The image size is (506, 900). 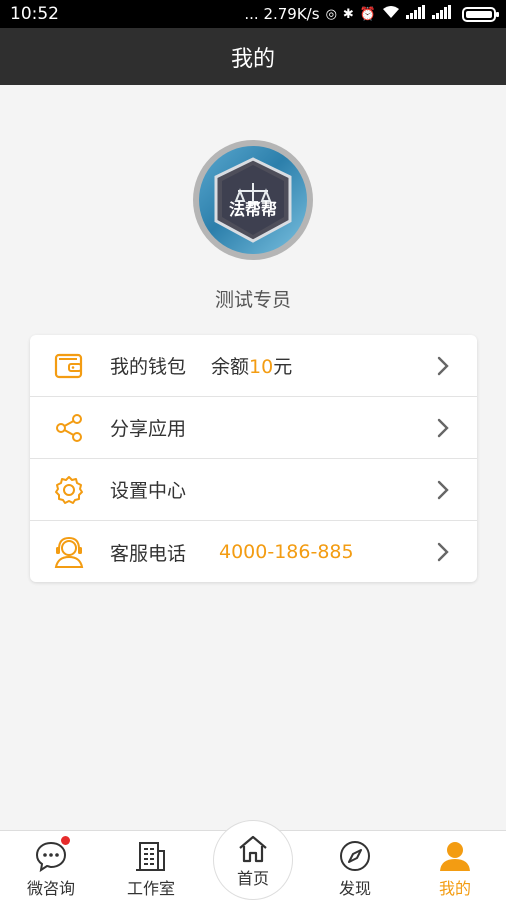 What do you see at coordinates (283, 367) in the screenshot?
I see `balance-unit: 元` at bounding box center [283, 367].